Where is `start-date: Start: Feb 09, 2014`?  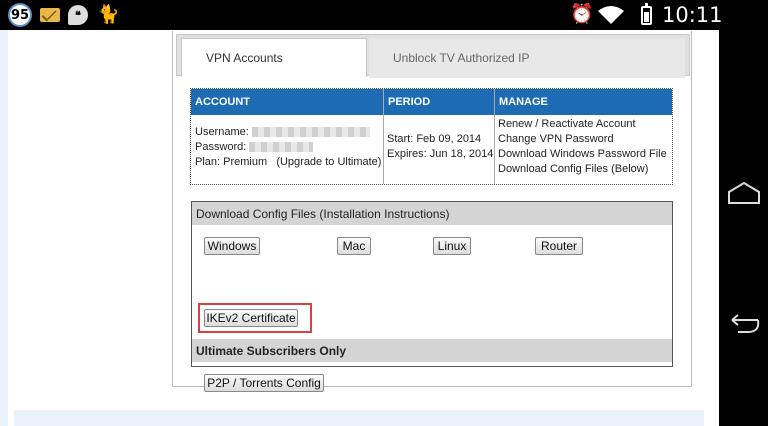 start-date: Start: Feb 09, 2014 is located at coordinates (434, 139).